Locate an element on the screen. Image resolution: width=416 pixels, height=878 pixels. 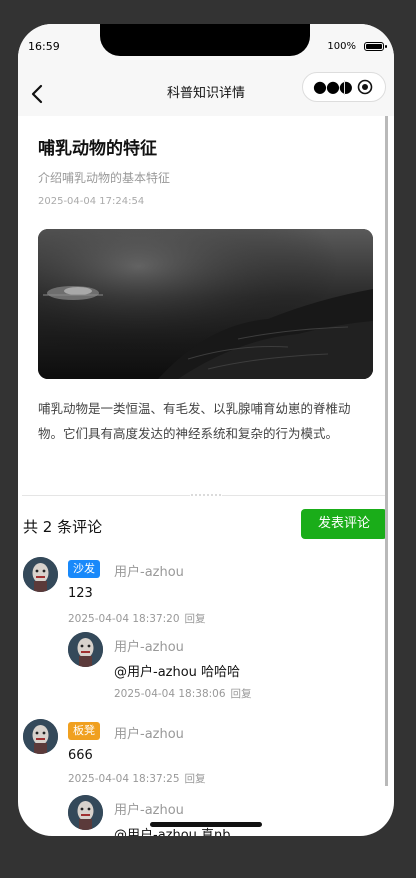
comment-count: 共 2 条评论 is located at coordinates (63, 527).